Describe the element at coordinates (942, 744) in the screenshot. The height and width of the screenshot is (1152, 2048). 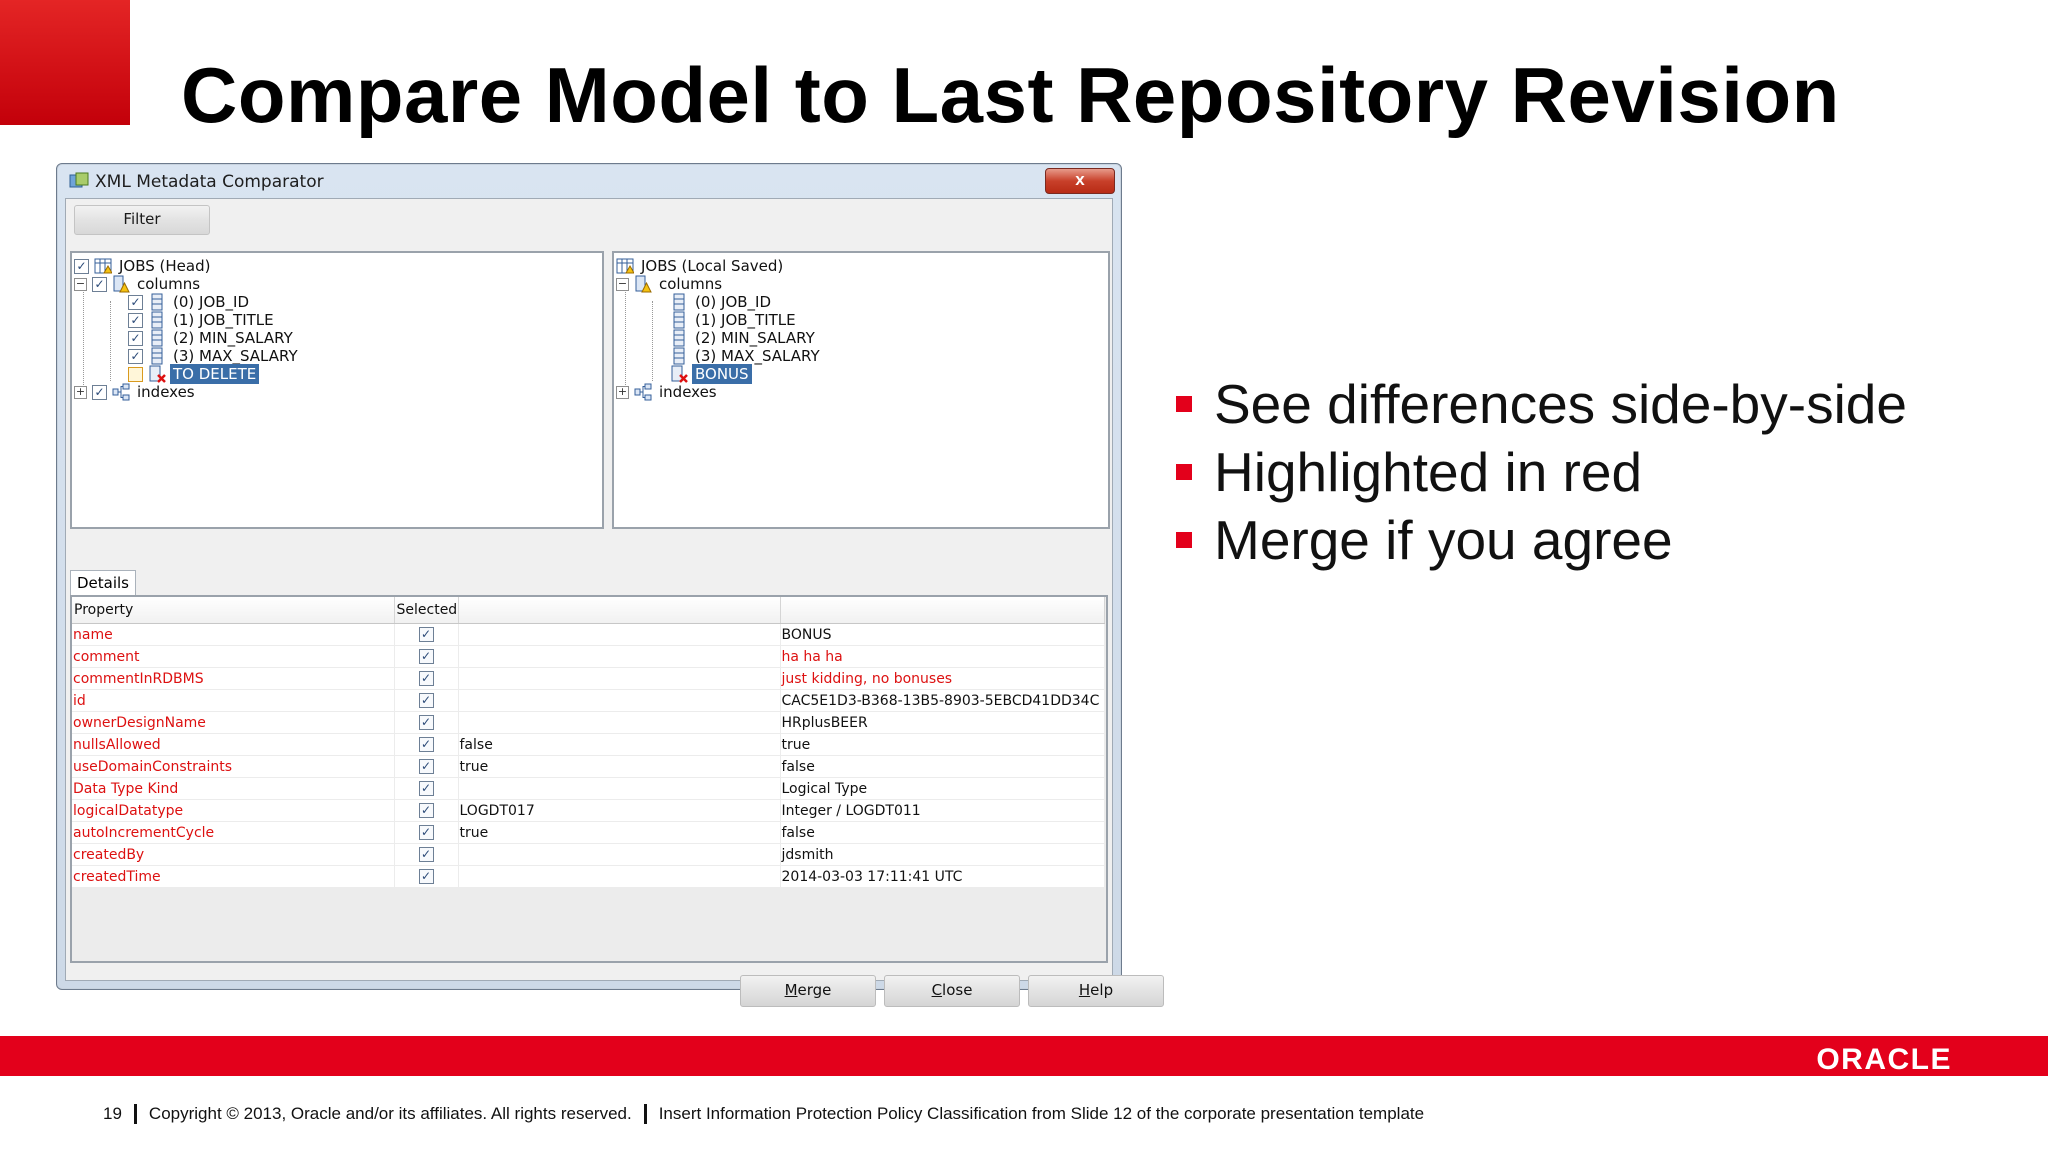
I see `right-value: true` at that location.